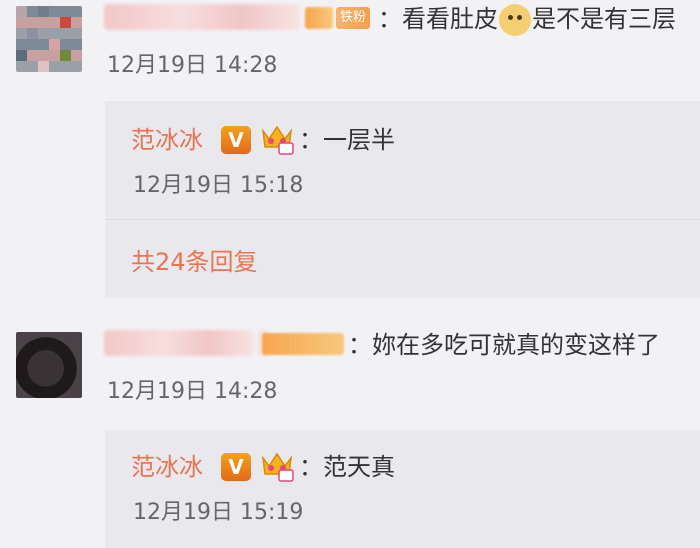  I want to click on more-replies-link: 共24条回复, so click(194, 262).